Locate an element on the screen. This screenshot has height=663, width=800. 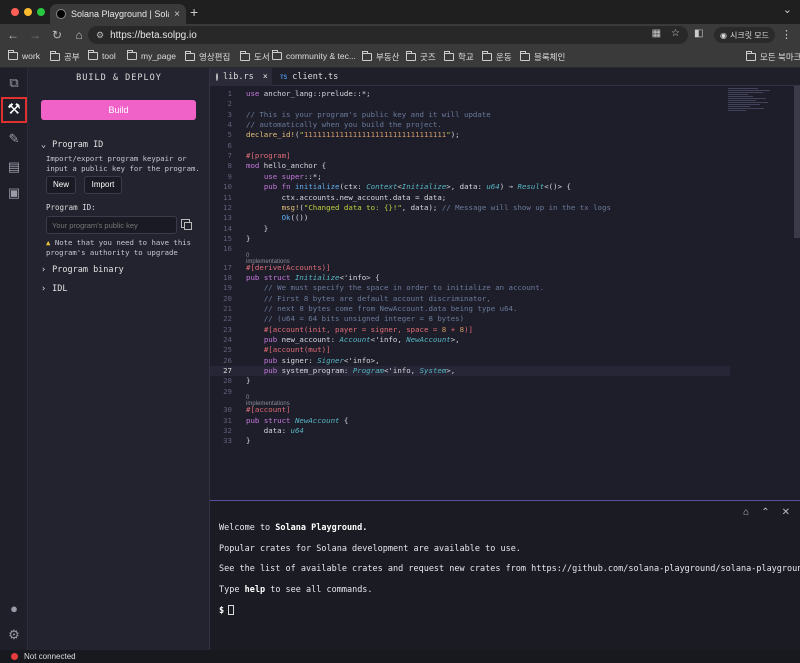
bookmark-folder: 부동산 is located at coordinates (380, 57).